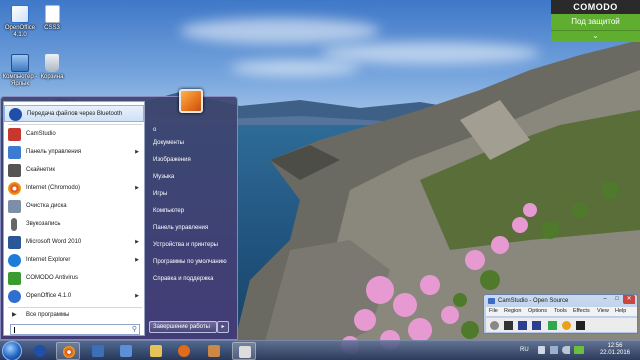 This screenshot has height=360, width=640. I want to click on start-button, so click(12, 350).